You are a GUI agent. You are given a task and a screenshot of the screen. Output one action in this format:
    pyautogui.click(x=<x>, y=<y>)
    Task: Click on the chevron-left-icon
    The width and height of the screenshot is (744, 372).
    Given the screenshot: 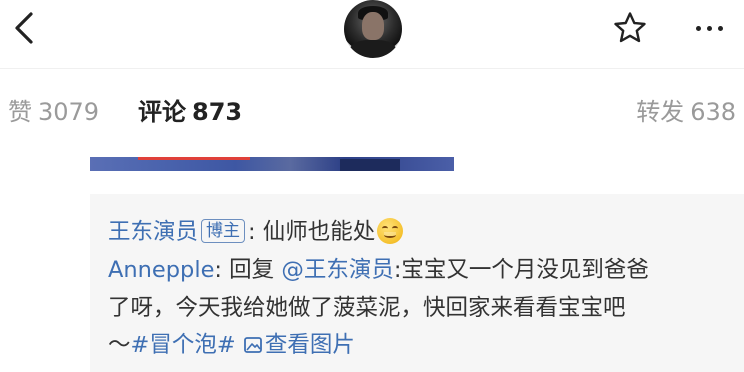 What is the action you would take?
    pyautogui.click(x=24, y=28)
    